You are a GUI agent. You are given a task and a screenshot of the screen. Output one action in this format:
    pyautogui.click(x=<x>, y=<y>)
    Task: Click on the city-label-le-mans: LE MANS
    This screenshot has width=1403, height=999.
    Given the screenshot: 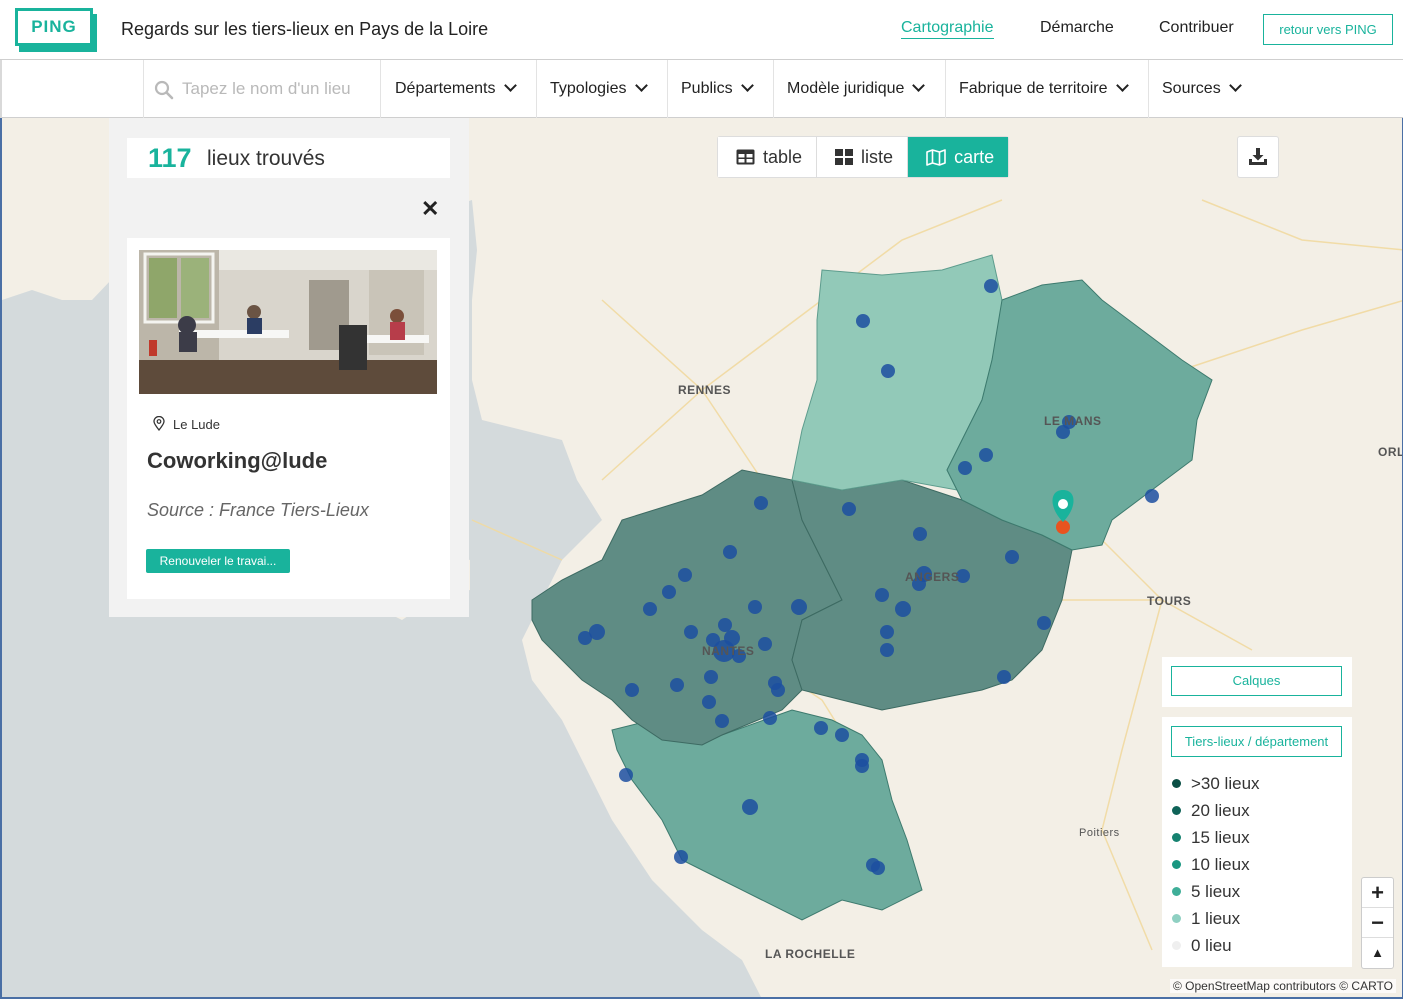 What is the action you would take?
    pyautogui.click(x=1073, y=421)
    